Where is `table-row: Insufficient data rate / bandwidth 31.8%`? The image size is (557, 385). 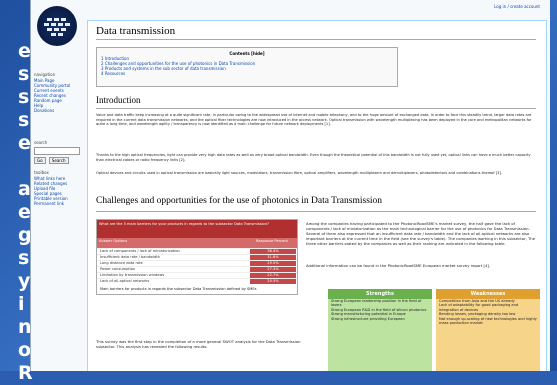
table-row: Insufficient data rate / bandwidth 31.8% is located at coordinates (197, 257).